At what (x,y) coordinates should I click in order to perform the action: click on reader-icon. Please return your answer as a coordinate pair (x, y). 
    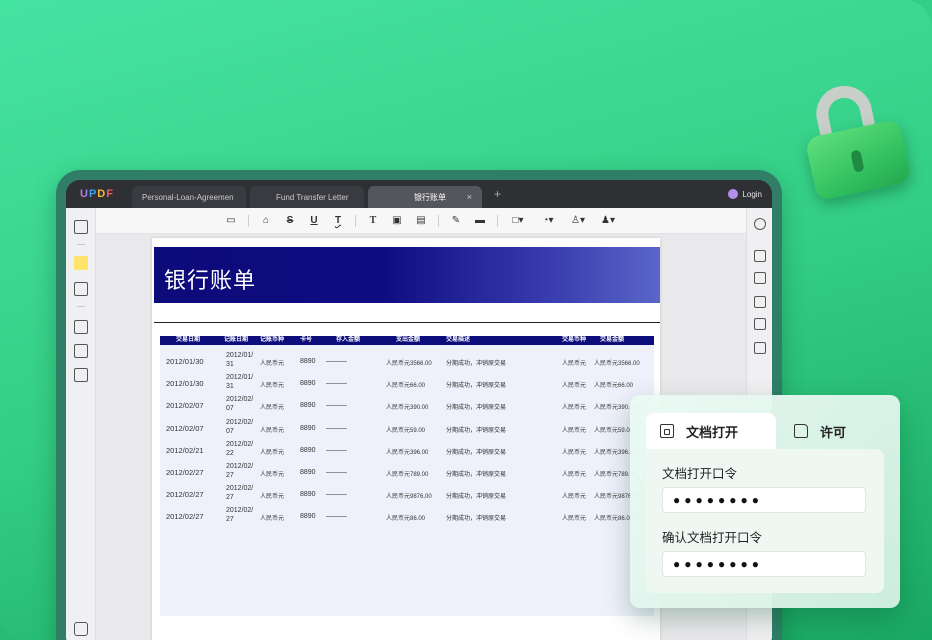
    Looking at the image, I should click on (81, 227).